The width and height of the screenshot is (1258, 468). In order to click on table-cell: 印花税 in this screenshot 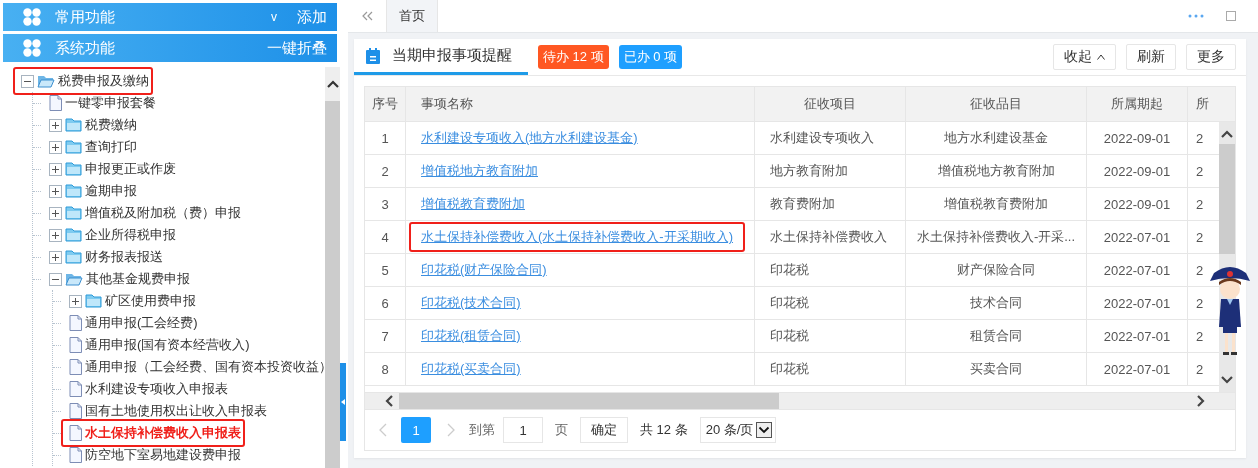, I will do `click(789, 303)`.